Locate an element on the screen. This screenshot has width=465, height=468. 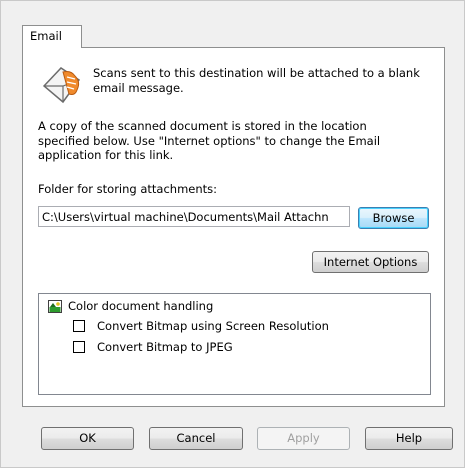
tab-email-label: Email is located at coordinates (46, 36).